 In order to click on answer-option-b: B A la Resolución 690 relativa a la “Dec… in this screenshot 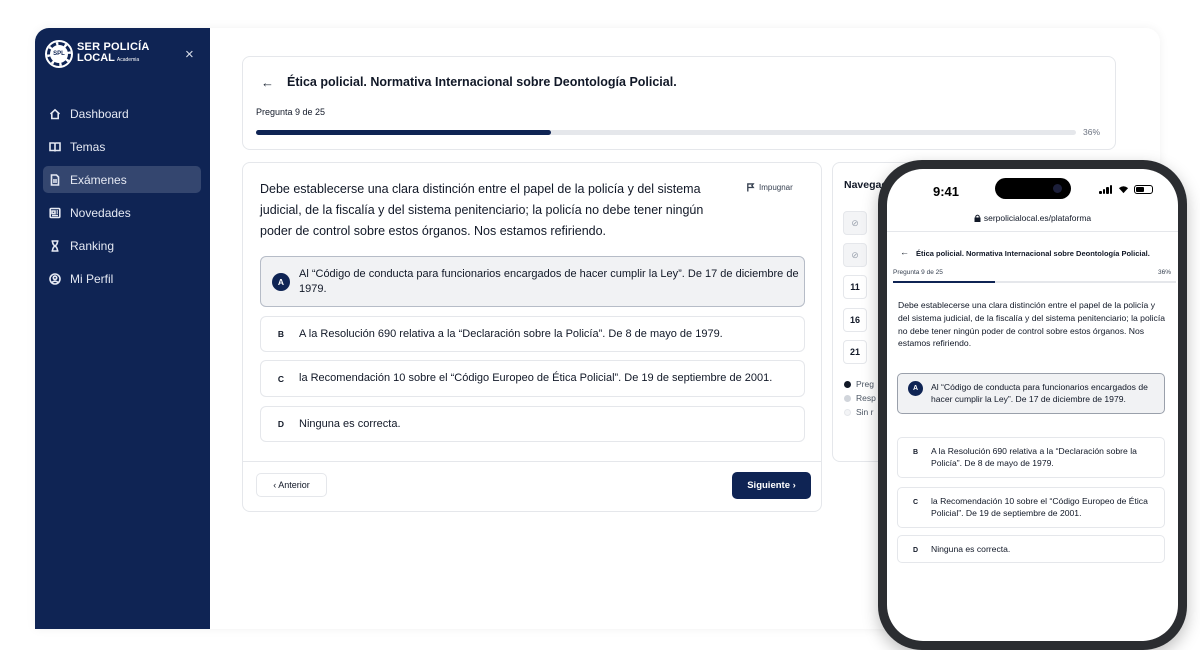, I will do `click(532, 334)`.